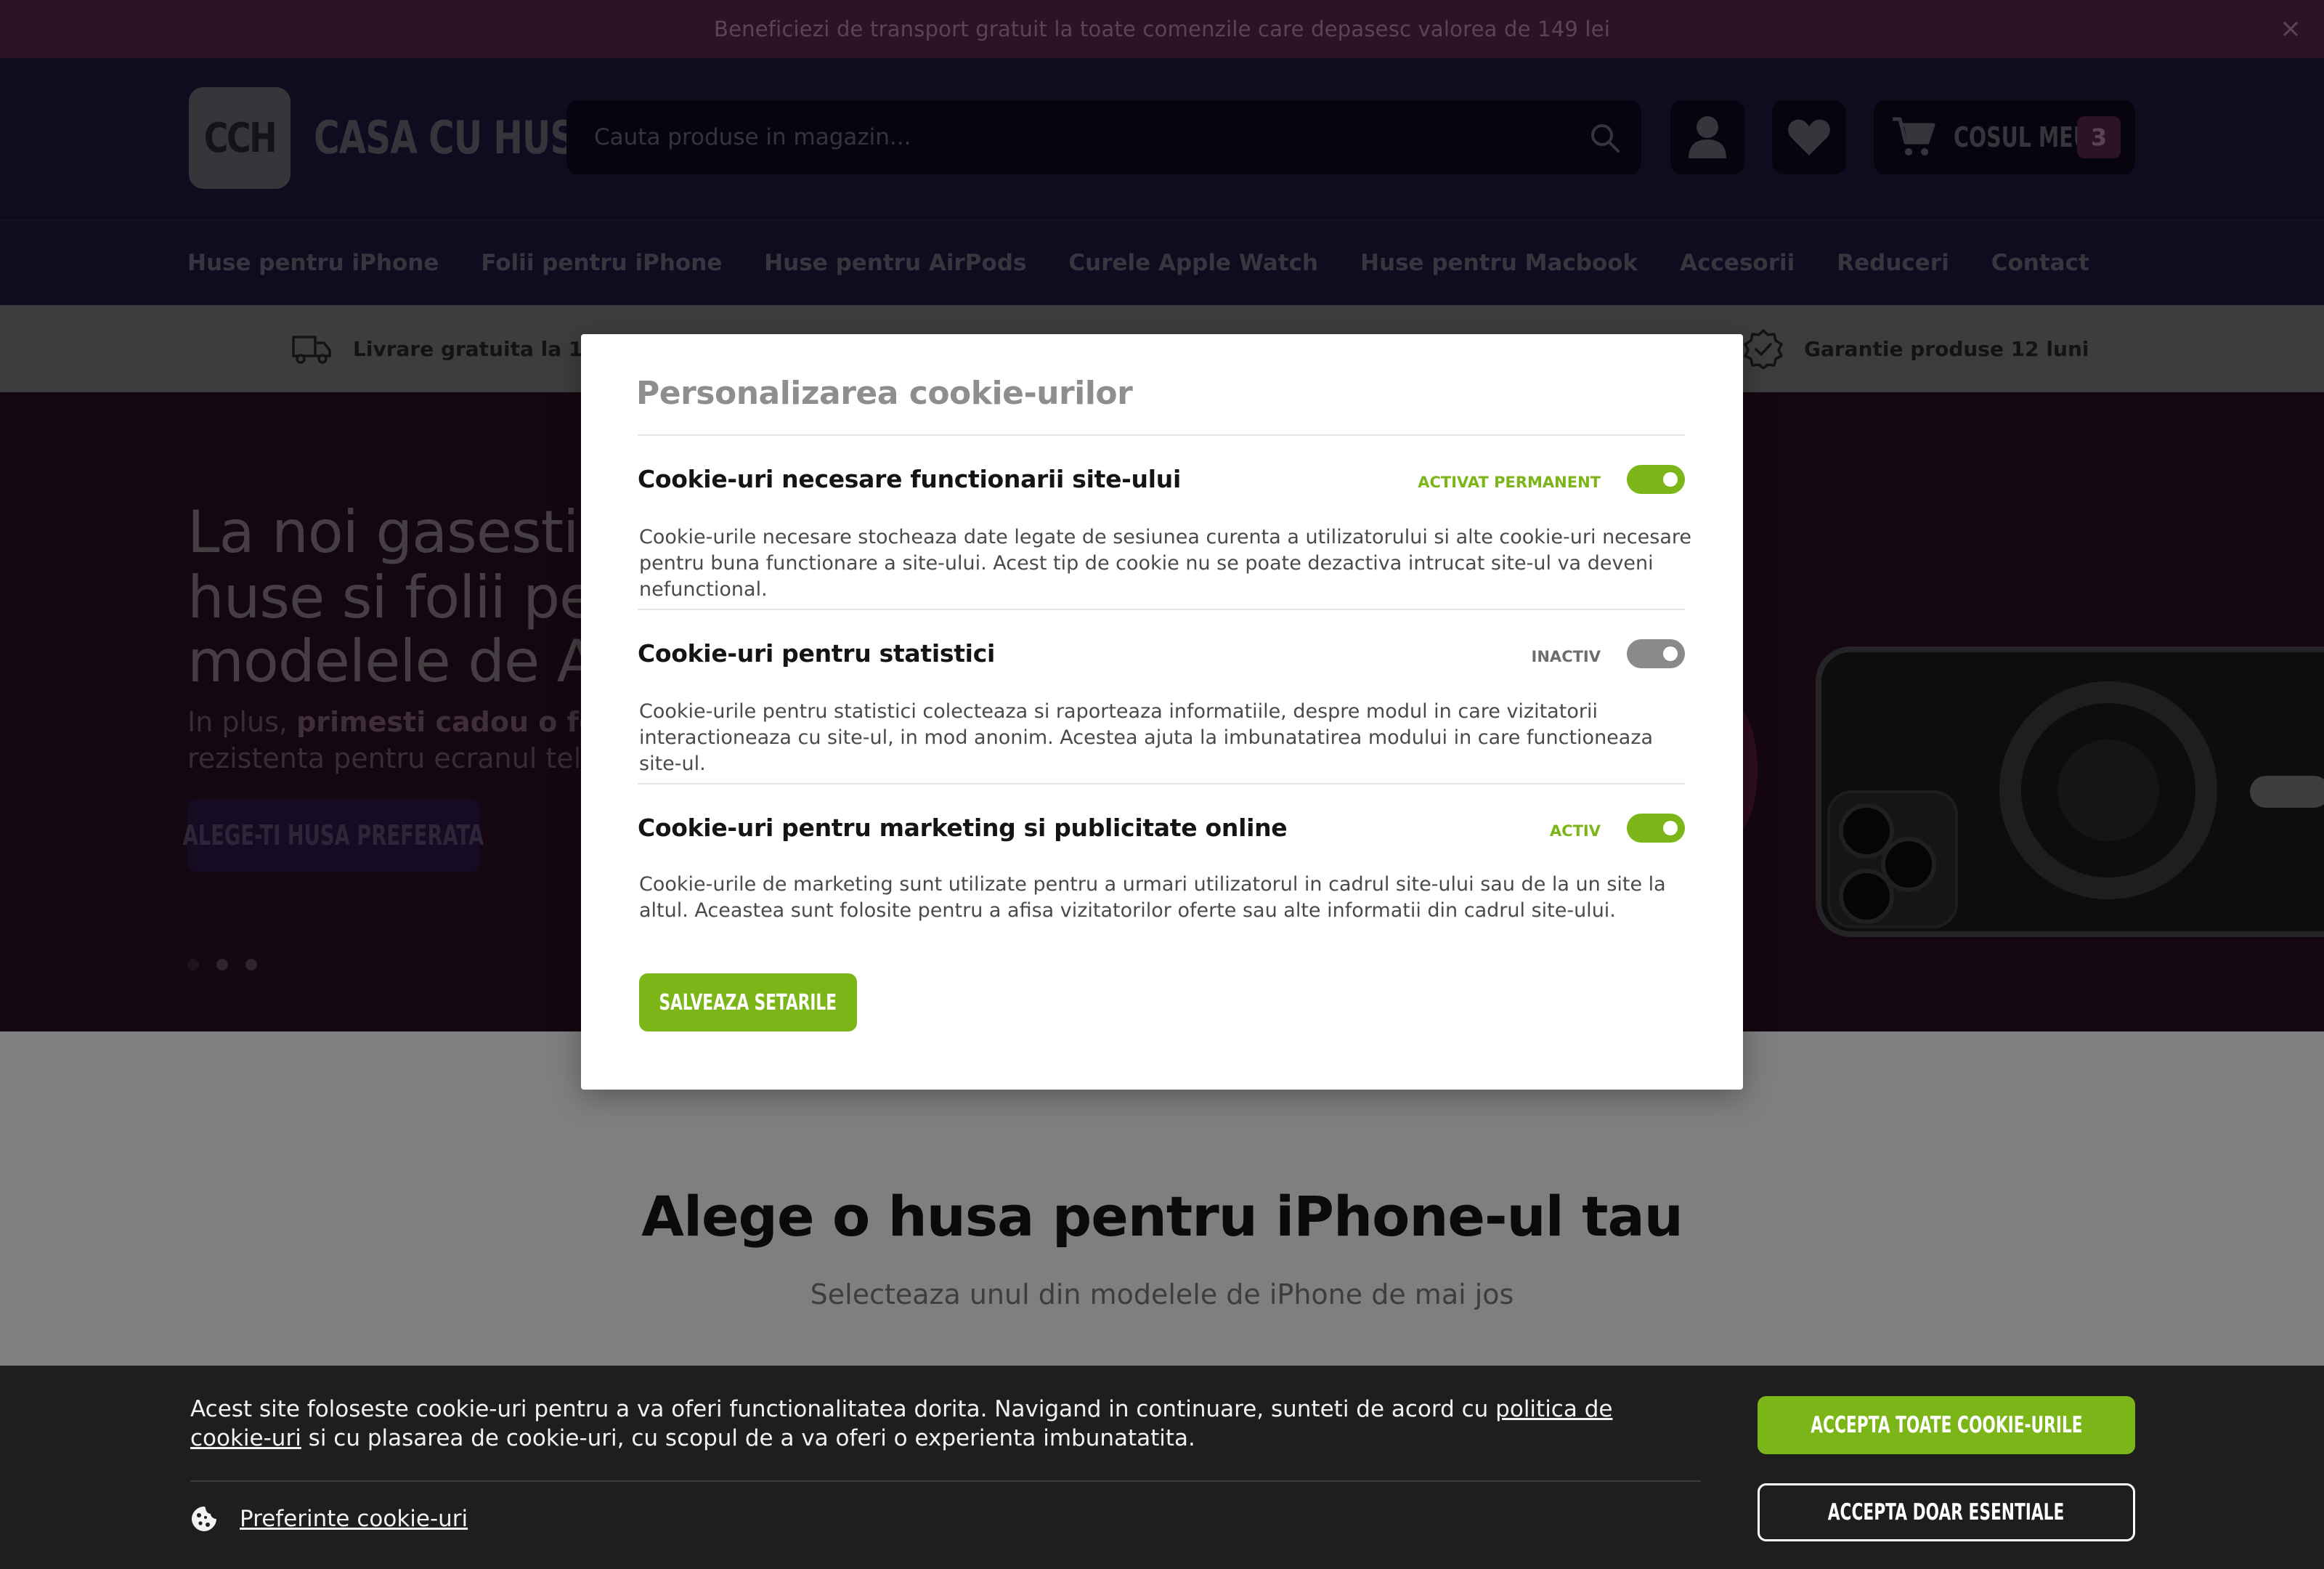 This screenshot has height=1569, width=2324. I want to click on cookie-preferences-label: Preferinte cookie-uri, so click(354, 1519).